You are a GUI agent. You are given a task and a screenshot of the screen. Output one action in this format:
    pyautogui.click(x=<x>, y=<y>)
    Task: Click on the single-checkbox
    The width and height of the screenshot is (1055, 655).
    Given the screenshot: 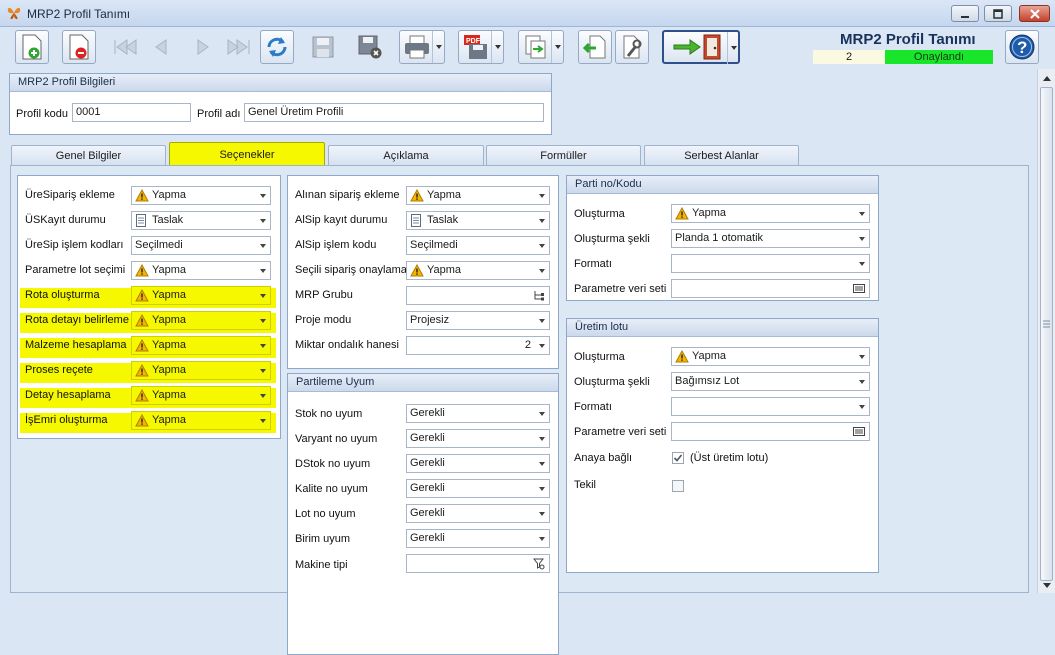 What is the action you would take?
    pyautogui.click(x=678, y=486)
    